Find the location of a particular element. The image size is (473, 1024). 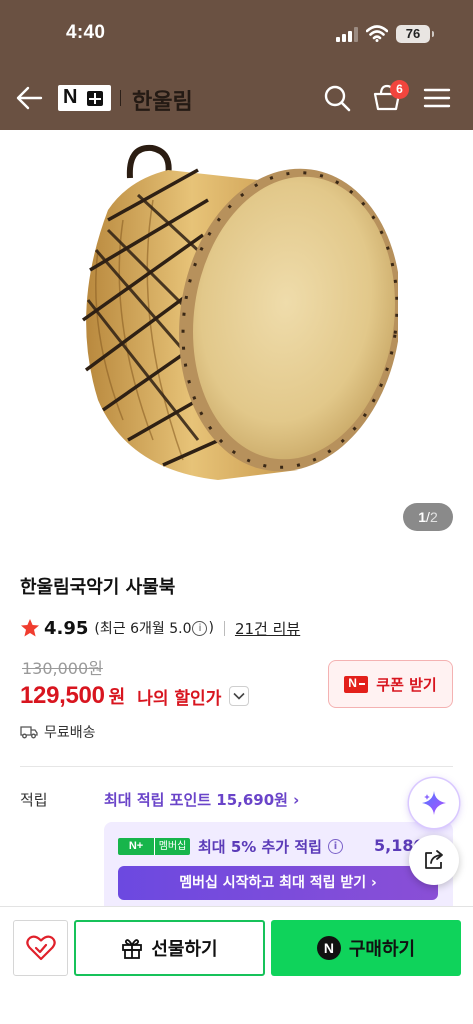

rating-divider is located at coordinates (224, 628).